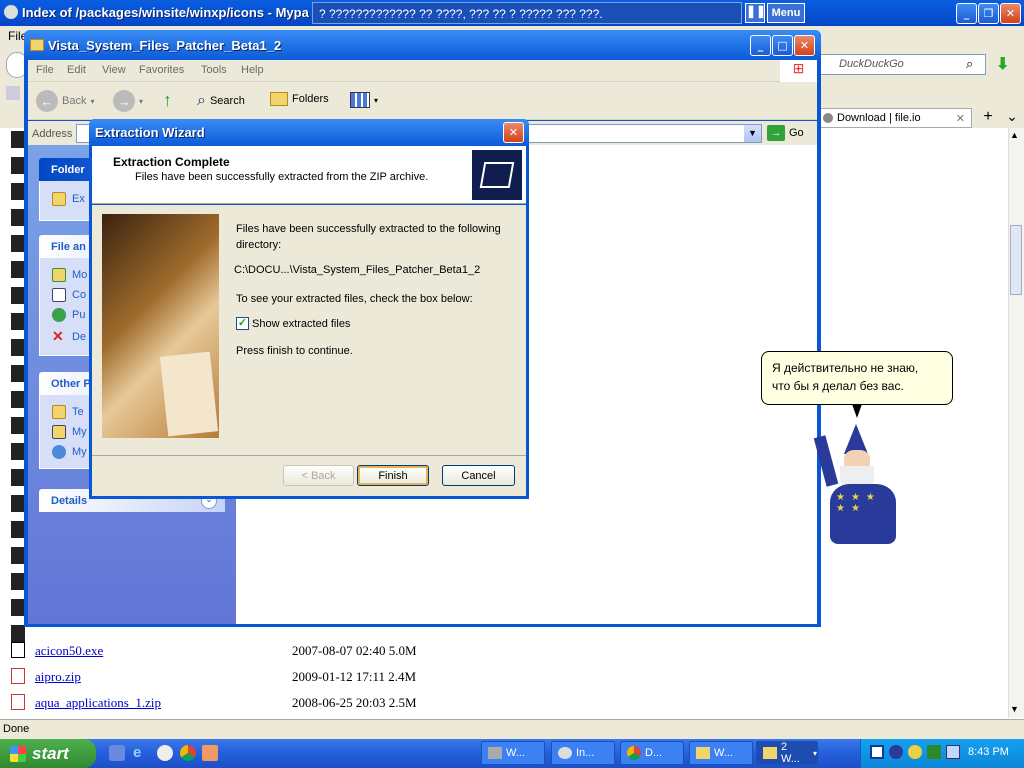  Describe the element at coordinates (804, 45) in the screenshot. I see `explorer-close-button: ✕` at that location.